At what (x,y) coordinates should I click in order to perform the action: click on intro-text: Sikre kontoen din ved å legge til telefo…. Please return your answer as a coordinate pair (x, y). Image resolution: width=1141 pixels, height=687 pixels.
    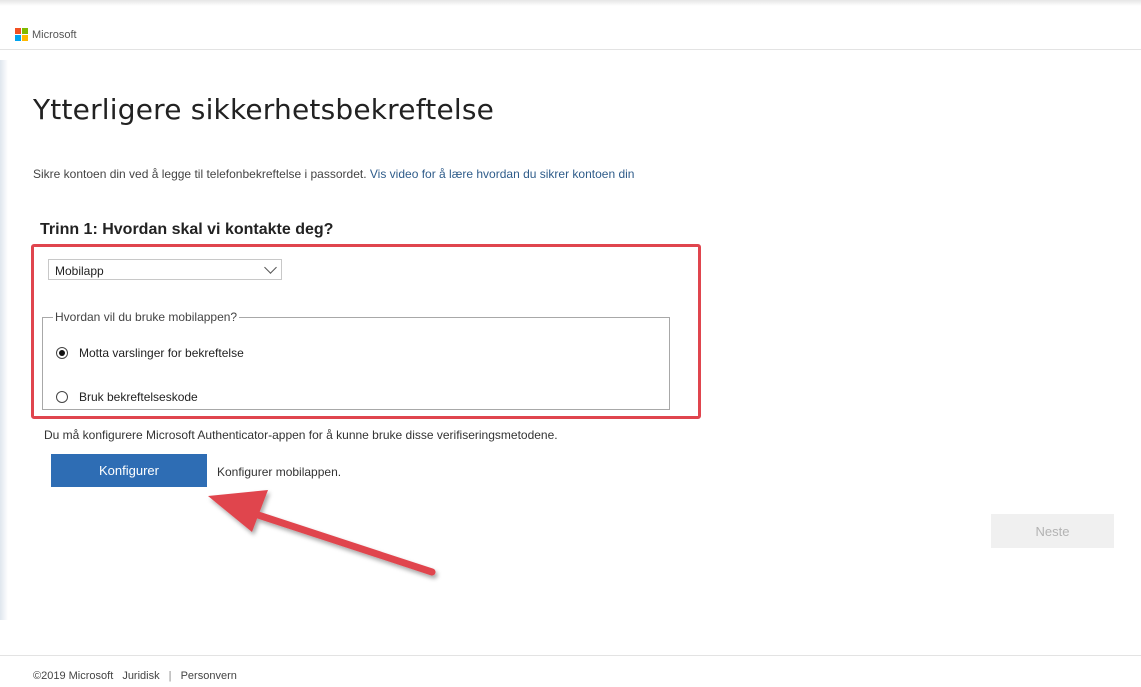
    Looking at the image, I should click on (200, 174).